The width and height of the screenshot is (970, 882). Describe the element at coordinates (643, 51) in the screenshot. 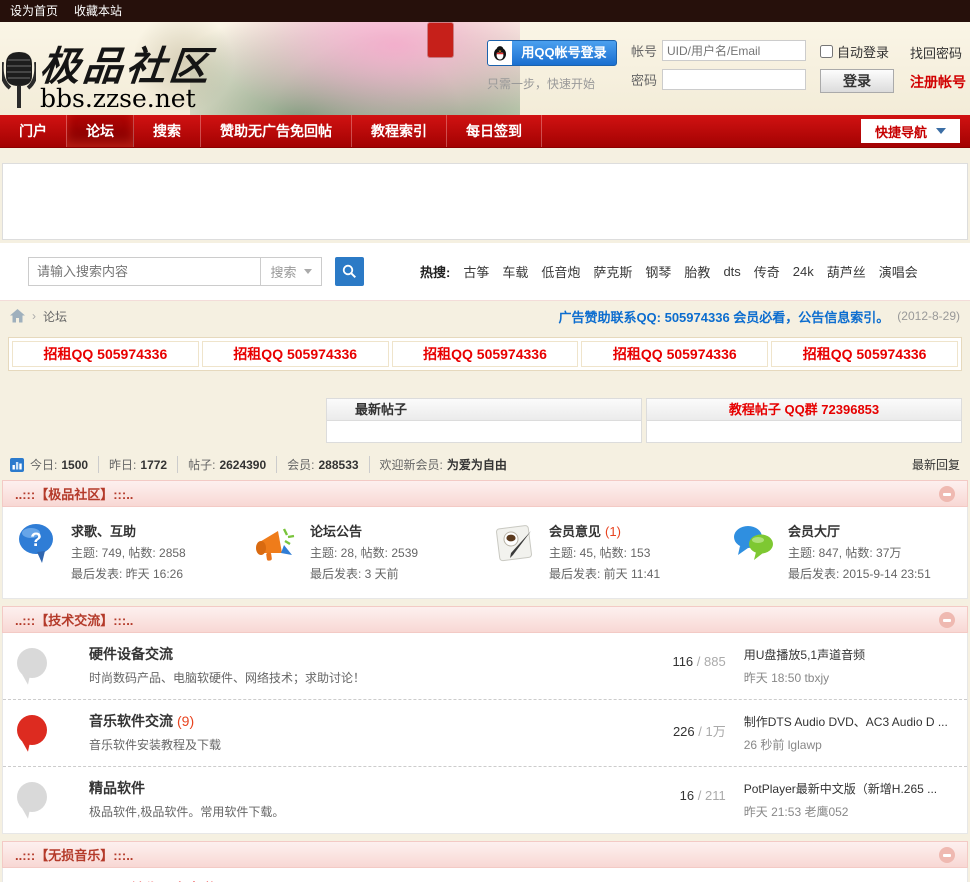

I see `account-label: 帐号` at that location.